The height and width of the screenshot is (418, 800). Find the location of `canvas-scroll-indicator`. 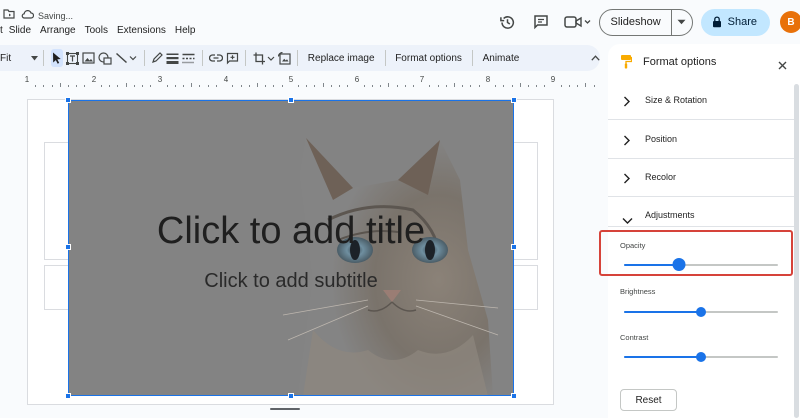

canvas-scroll-indicator is located at coordinates (285, 409).